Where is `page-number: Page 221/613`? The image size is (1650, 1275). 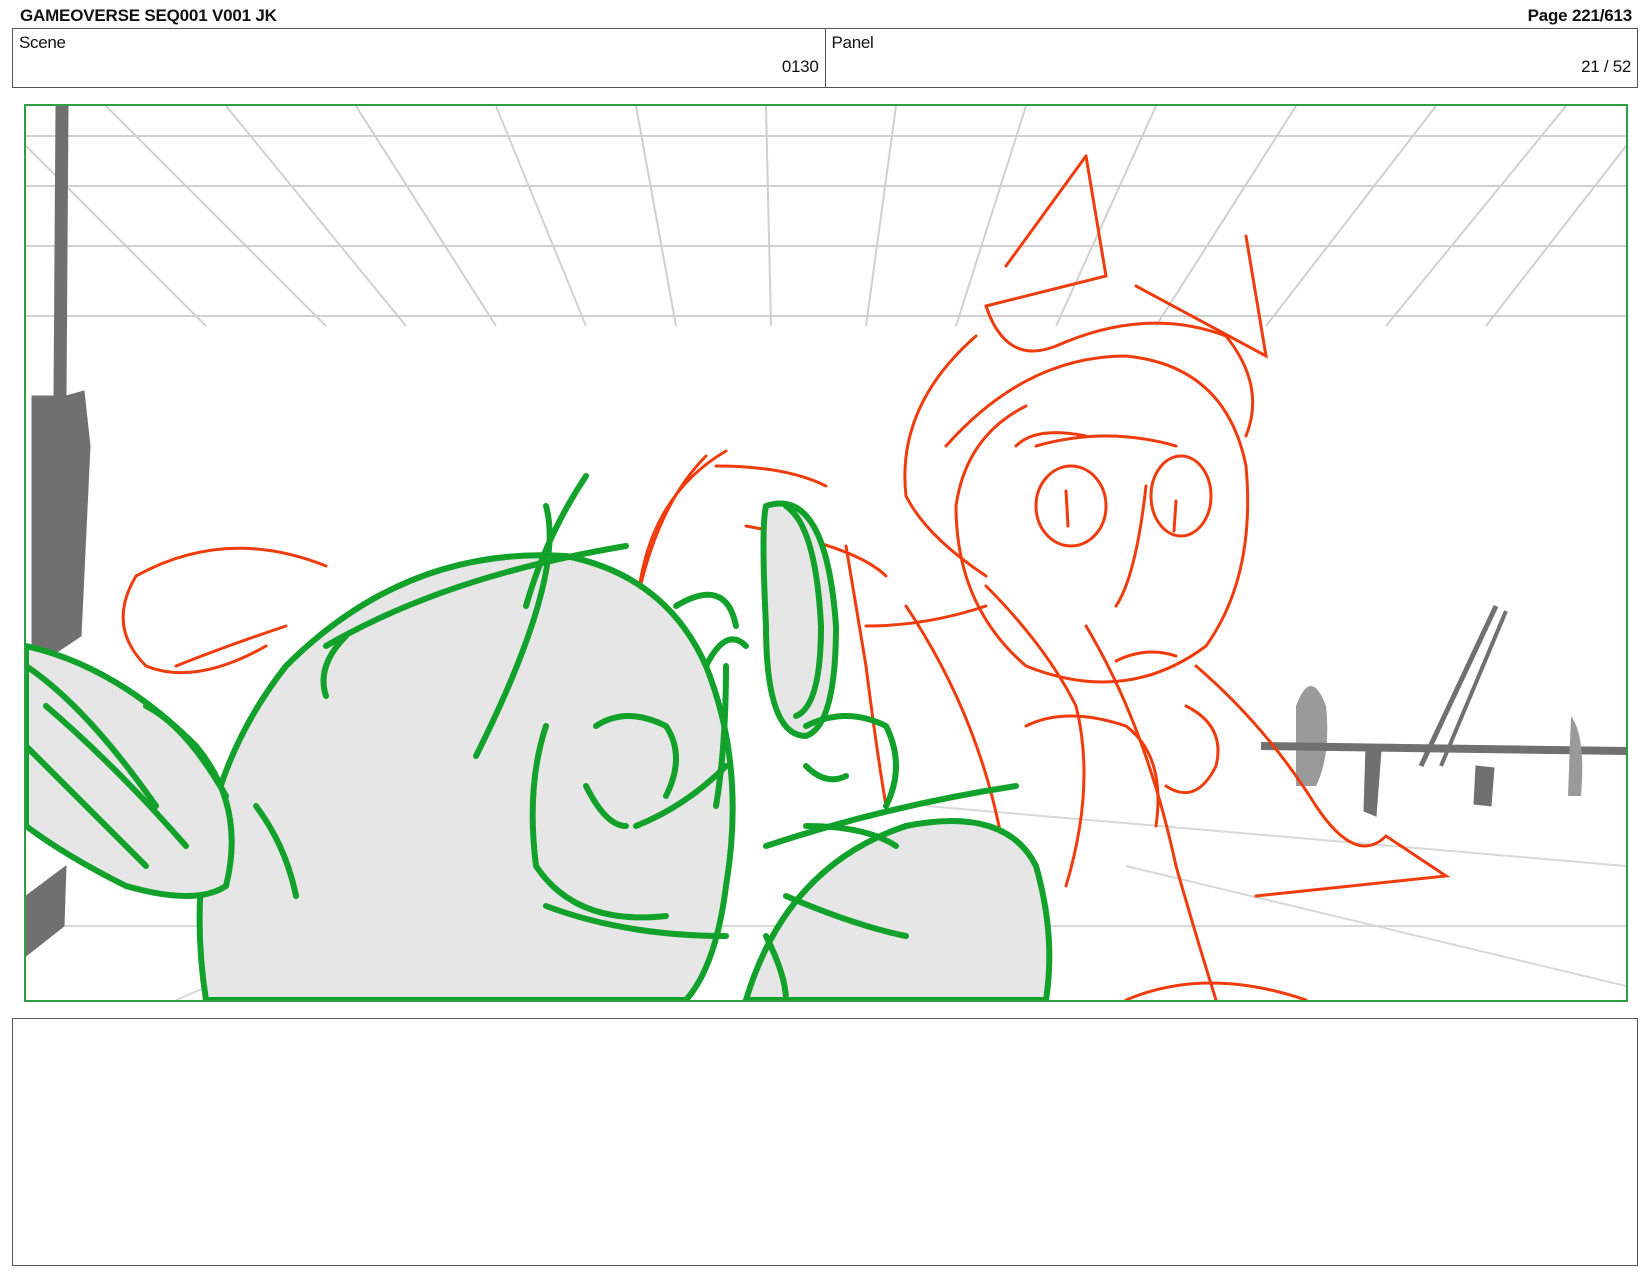
page-number: Page 221/613 is located at coordinates (1580, 15).